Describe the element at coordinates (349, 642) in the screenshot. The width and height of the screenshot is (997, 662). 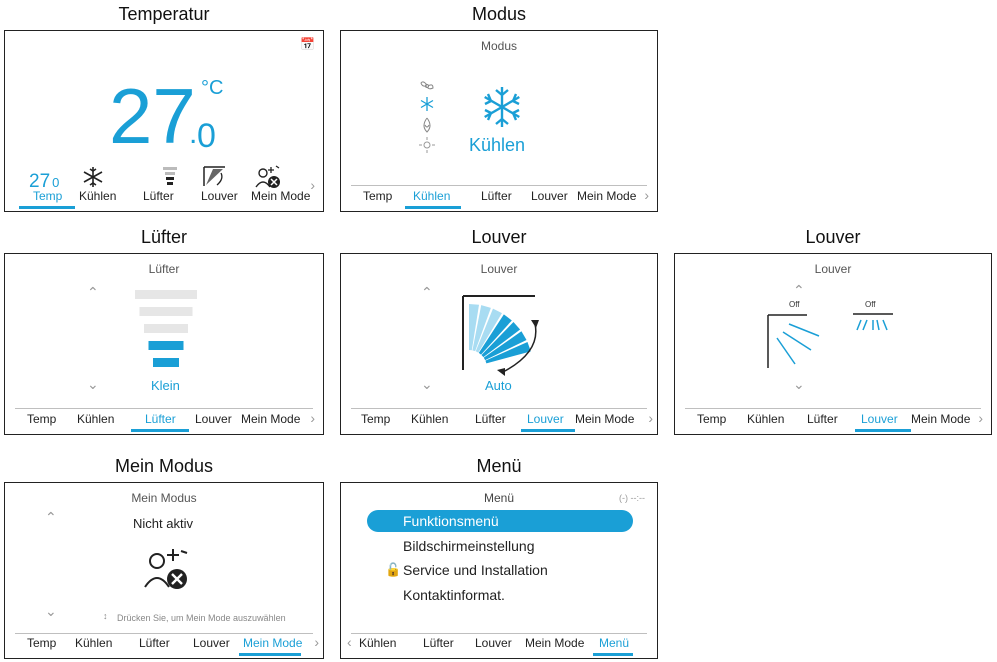
I see `prev-chevron-icon: ‹` at that location.